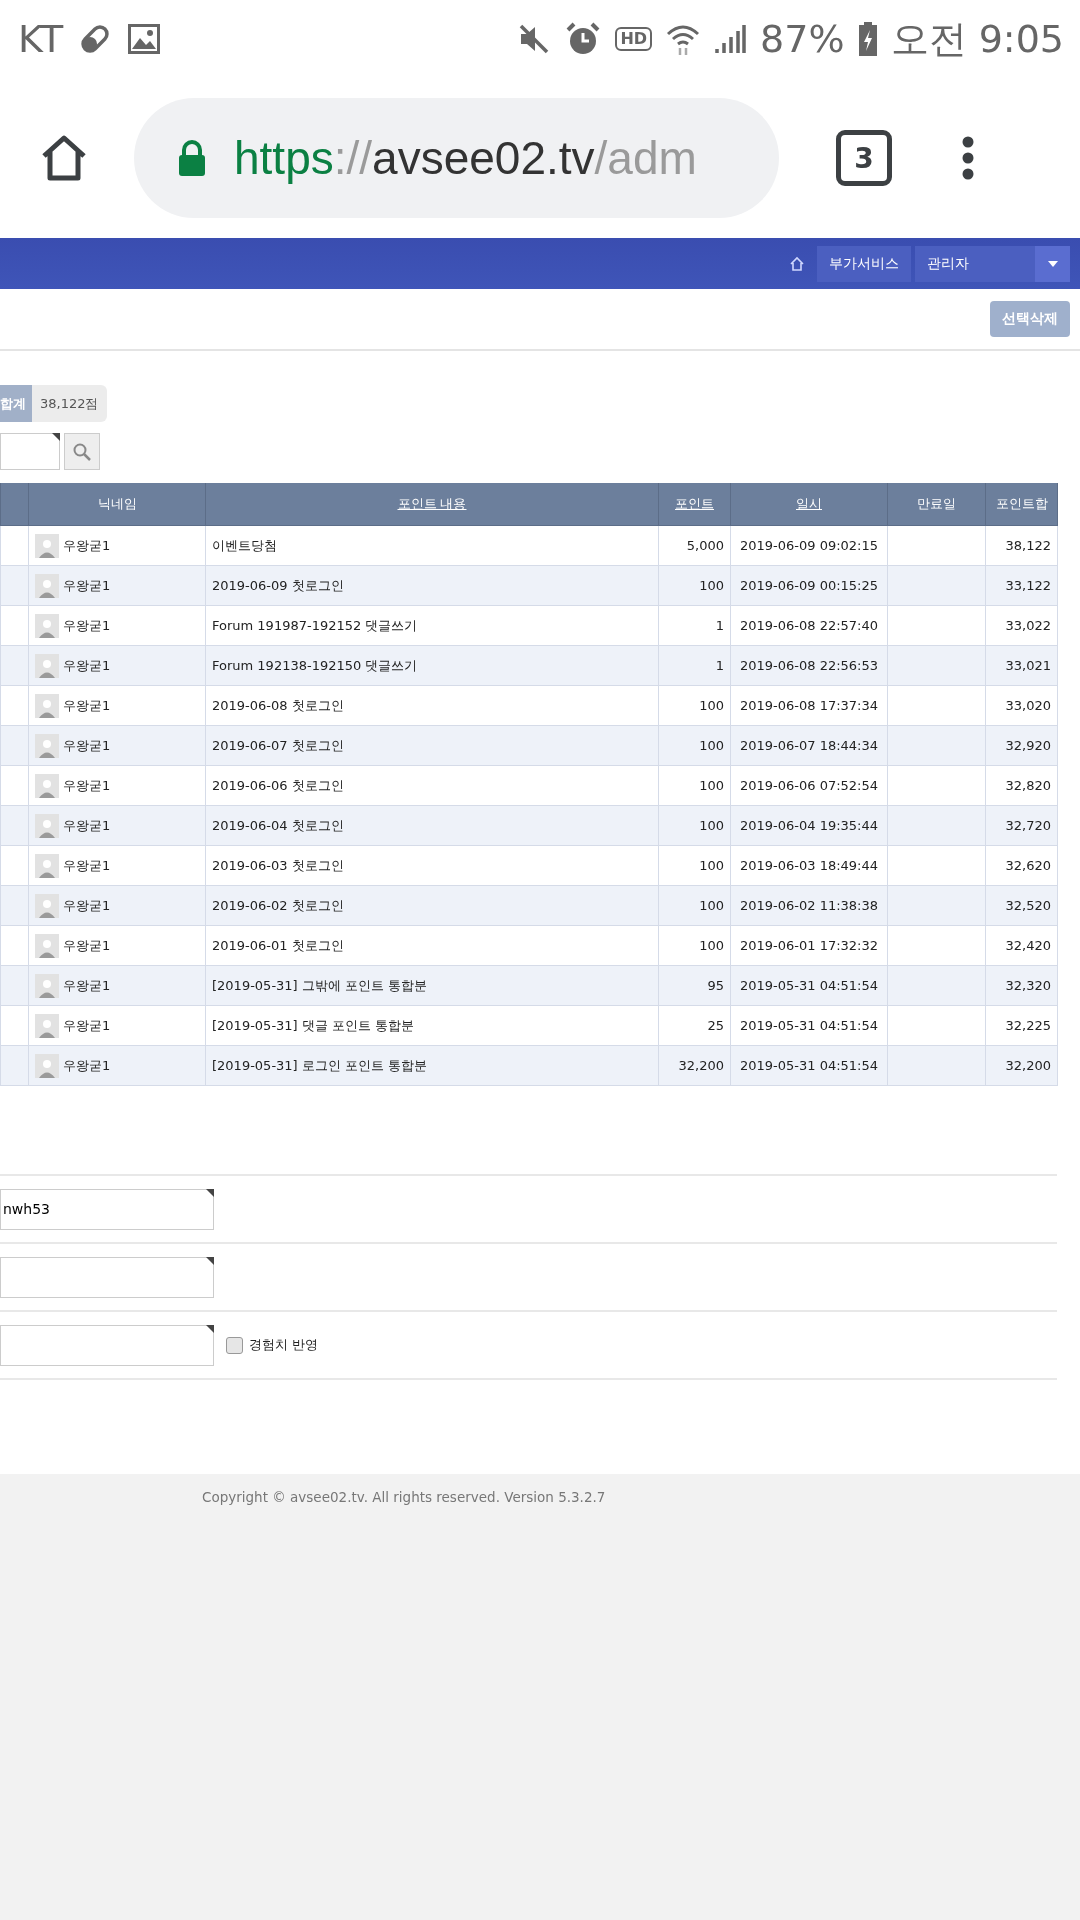 The height and width of the screenshot is (1920, 1080). I want to click on table-cell: 2019-06-08 첫로그인, so click(432, 705).